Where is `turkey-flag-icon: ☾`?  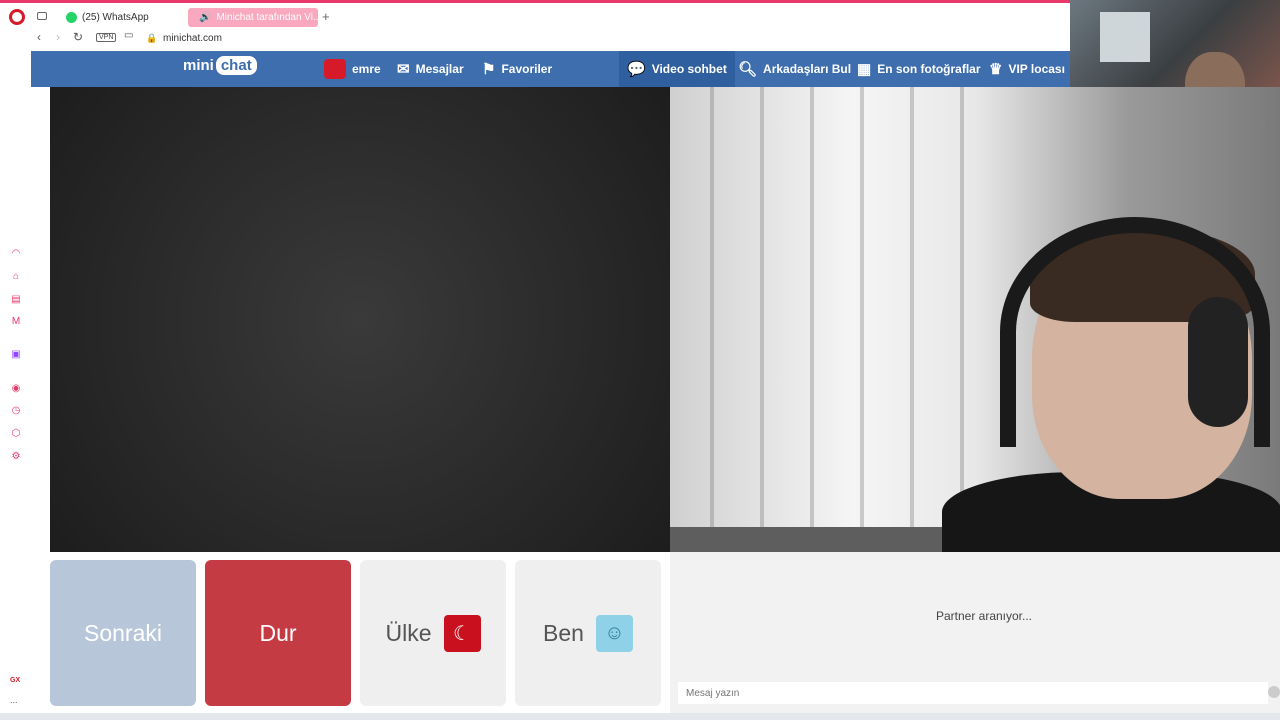 turkey-flag-icon: ☾ is located at coordinates (462, 633).